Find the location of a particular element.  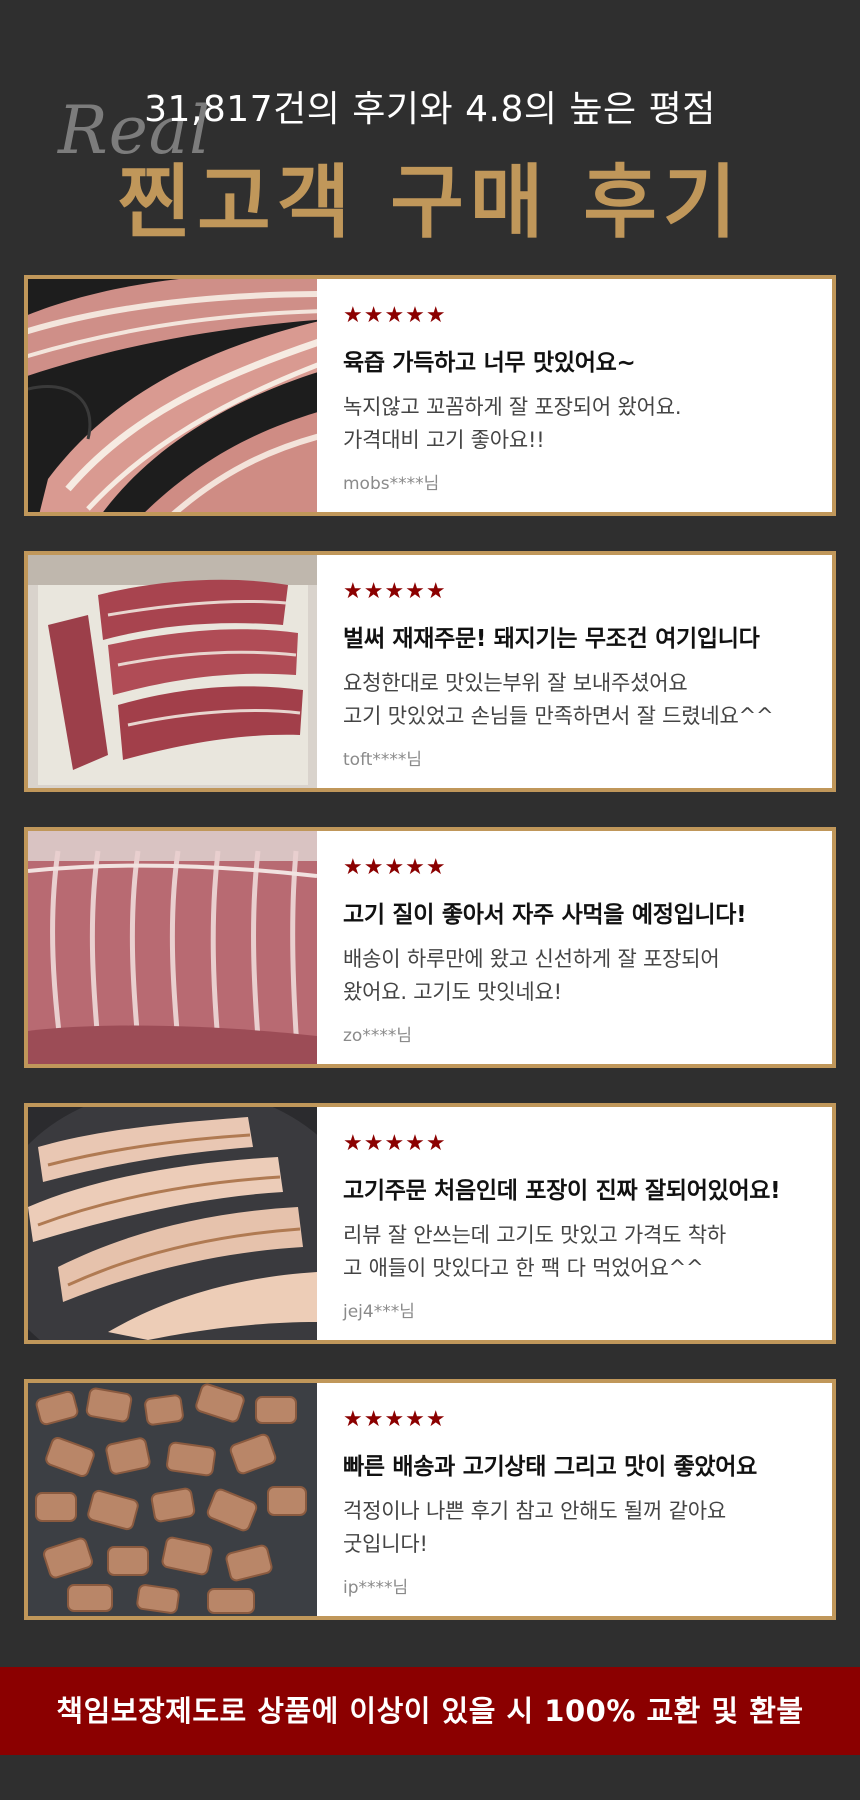

review-photo-packaged-pork is located at coordinates (172, 947).